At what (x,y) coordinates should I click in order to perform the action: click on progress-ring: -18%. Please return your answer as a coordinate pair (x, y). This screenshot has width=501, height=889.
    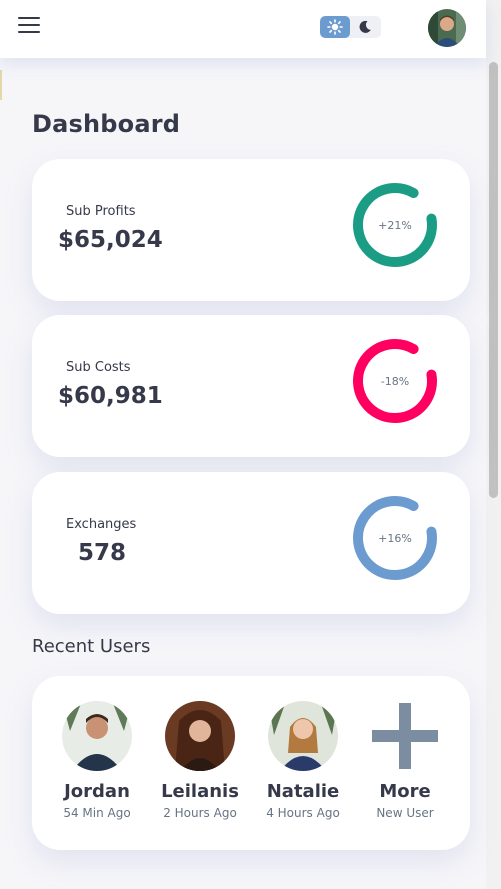
    Looking at the image, I should click on (395, 381).